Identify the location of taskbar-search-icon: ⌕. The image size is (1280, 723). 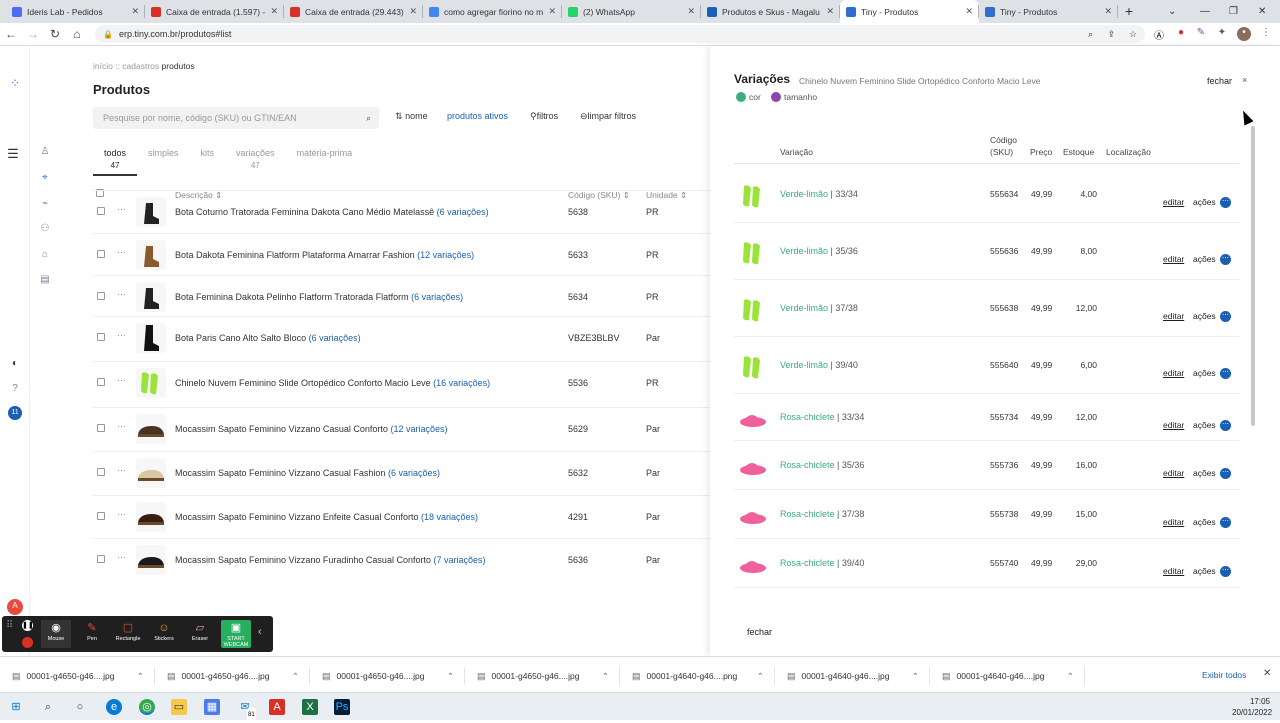
(48, 707).